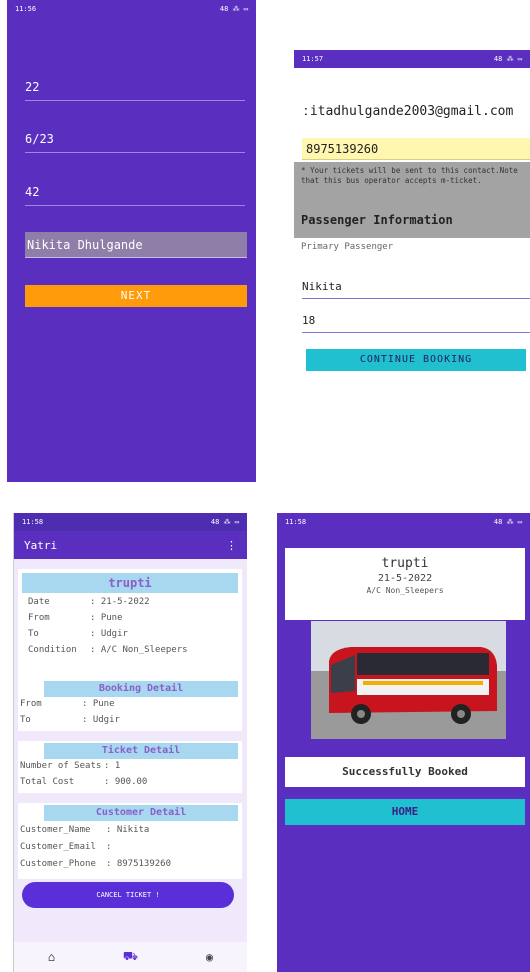  What do you see at coordinates (101, 720) in the screenshot?
I see `booking-to-value: : Udgir` at bounding box center [101, 720].